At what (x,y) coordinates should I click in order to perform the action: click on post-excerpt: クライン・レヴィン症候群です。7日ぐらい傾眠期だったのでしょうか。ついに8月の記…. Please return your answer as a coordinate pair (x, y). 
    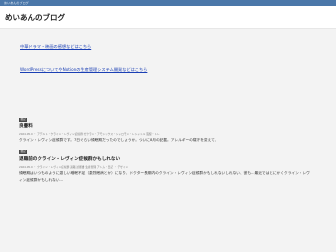
    Looking at the image, I should click on (169, 140).